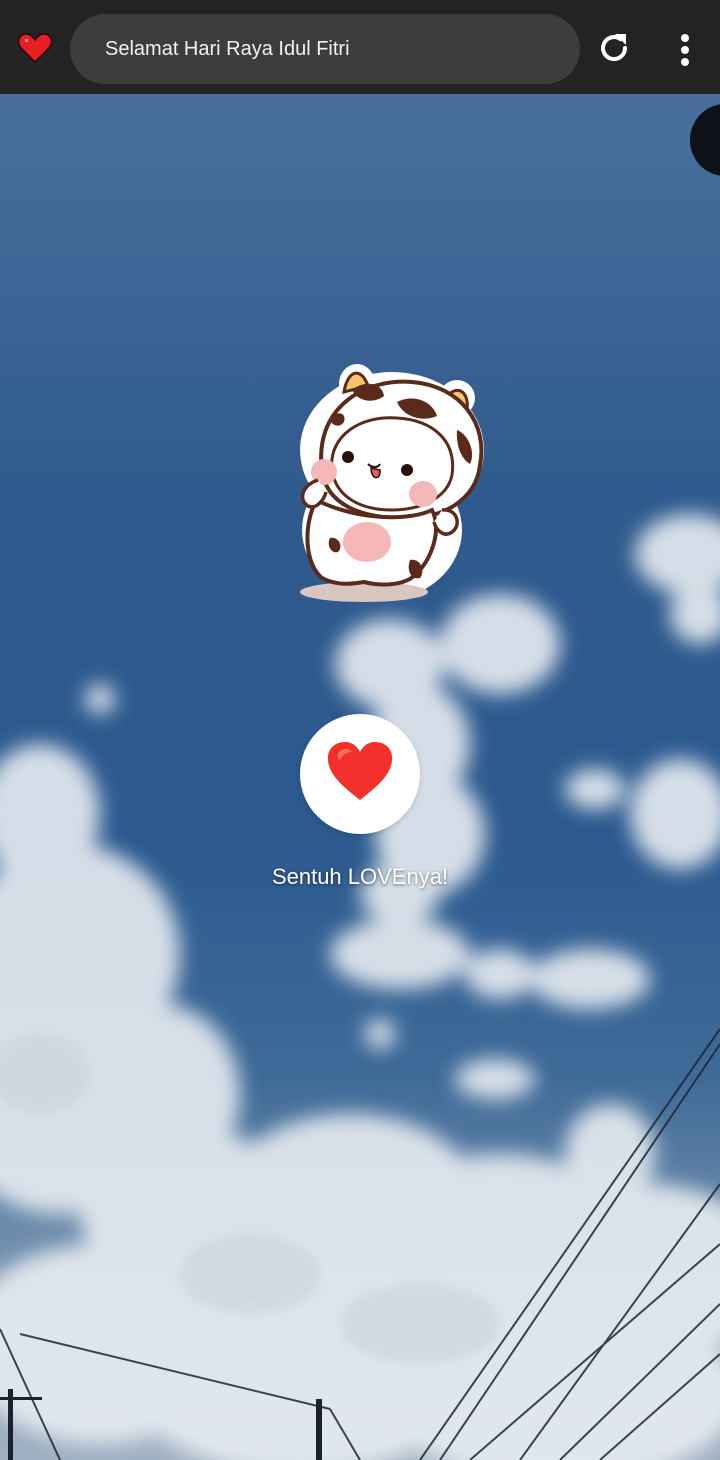 This screenshot has width=720, height=1460. What do you see at coordinates (227, 49) in the screenshot?
I see `url-text: Selamat Hari Raya Idul Fitri` at bounding box center [227, 49].